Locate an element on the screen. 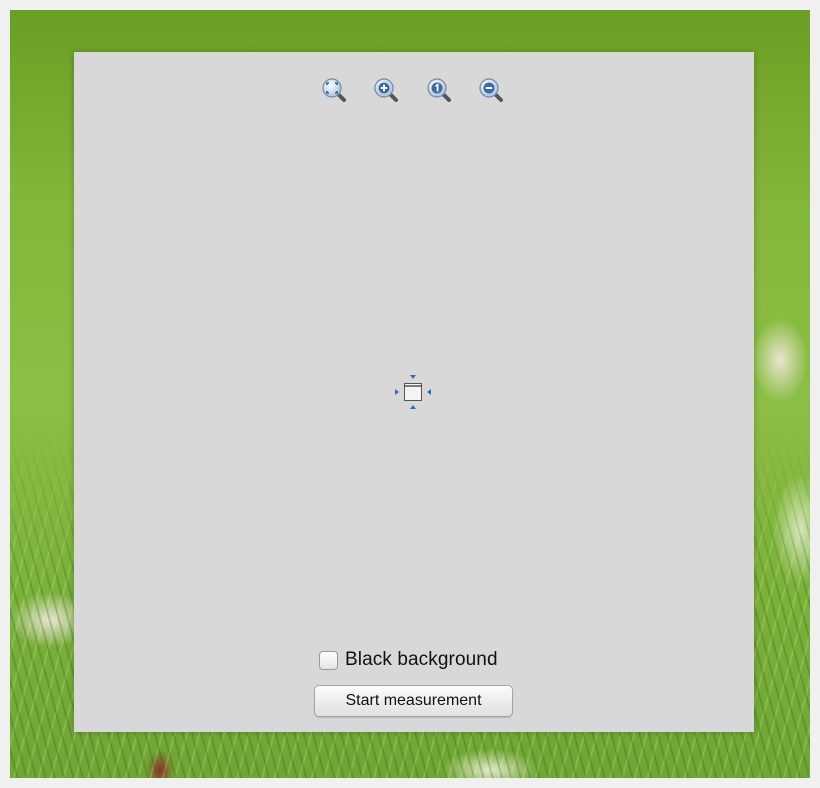 The width and height of the screenshot is (820, 788). viewer-center-marker is located at coordinates (413, 392).